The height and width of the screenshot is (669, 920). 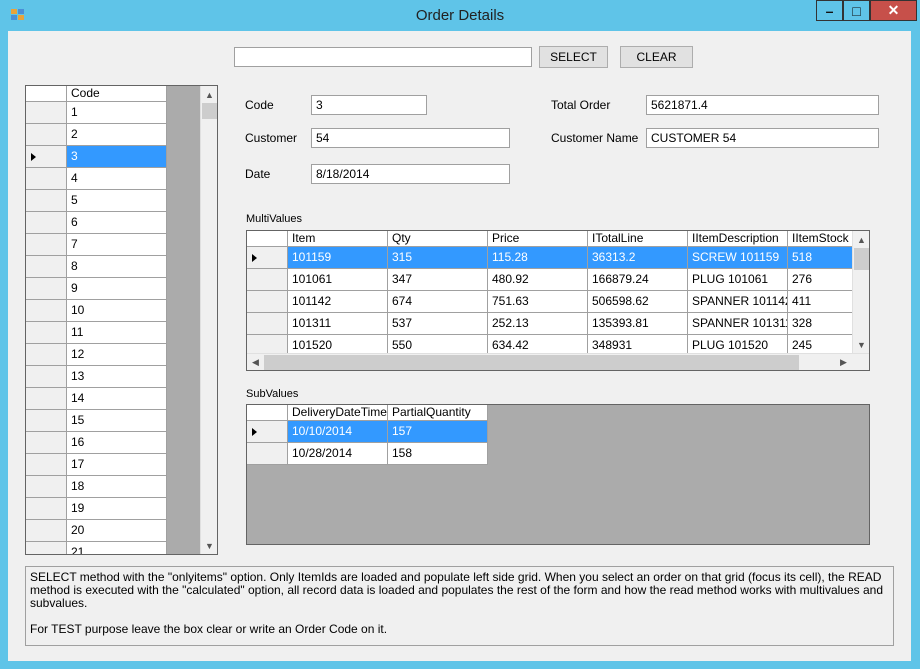 I want to click on multivalues-cell: 751.63, so click(x=538, y=302).